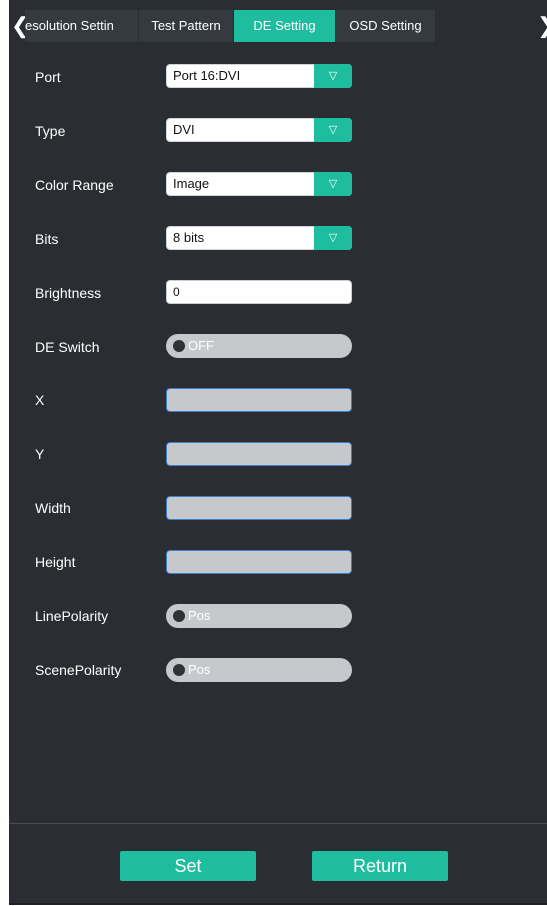 Image resolution: width=547 pixels, height=906 pixels. Describe the element at coordinates (259, 346) in the screenshot. I see `de-switch-toggle: OFF` at that location.